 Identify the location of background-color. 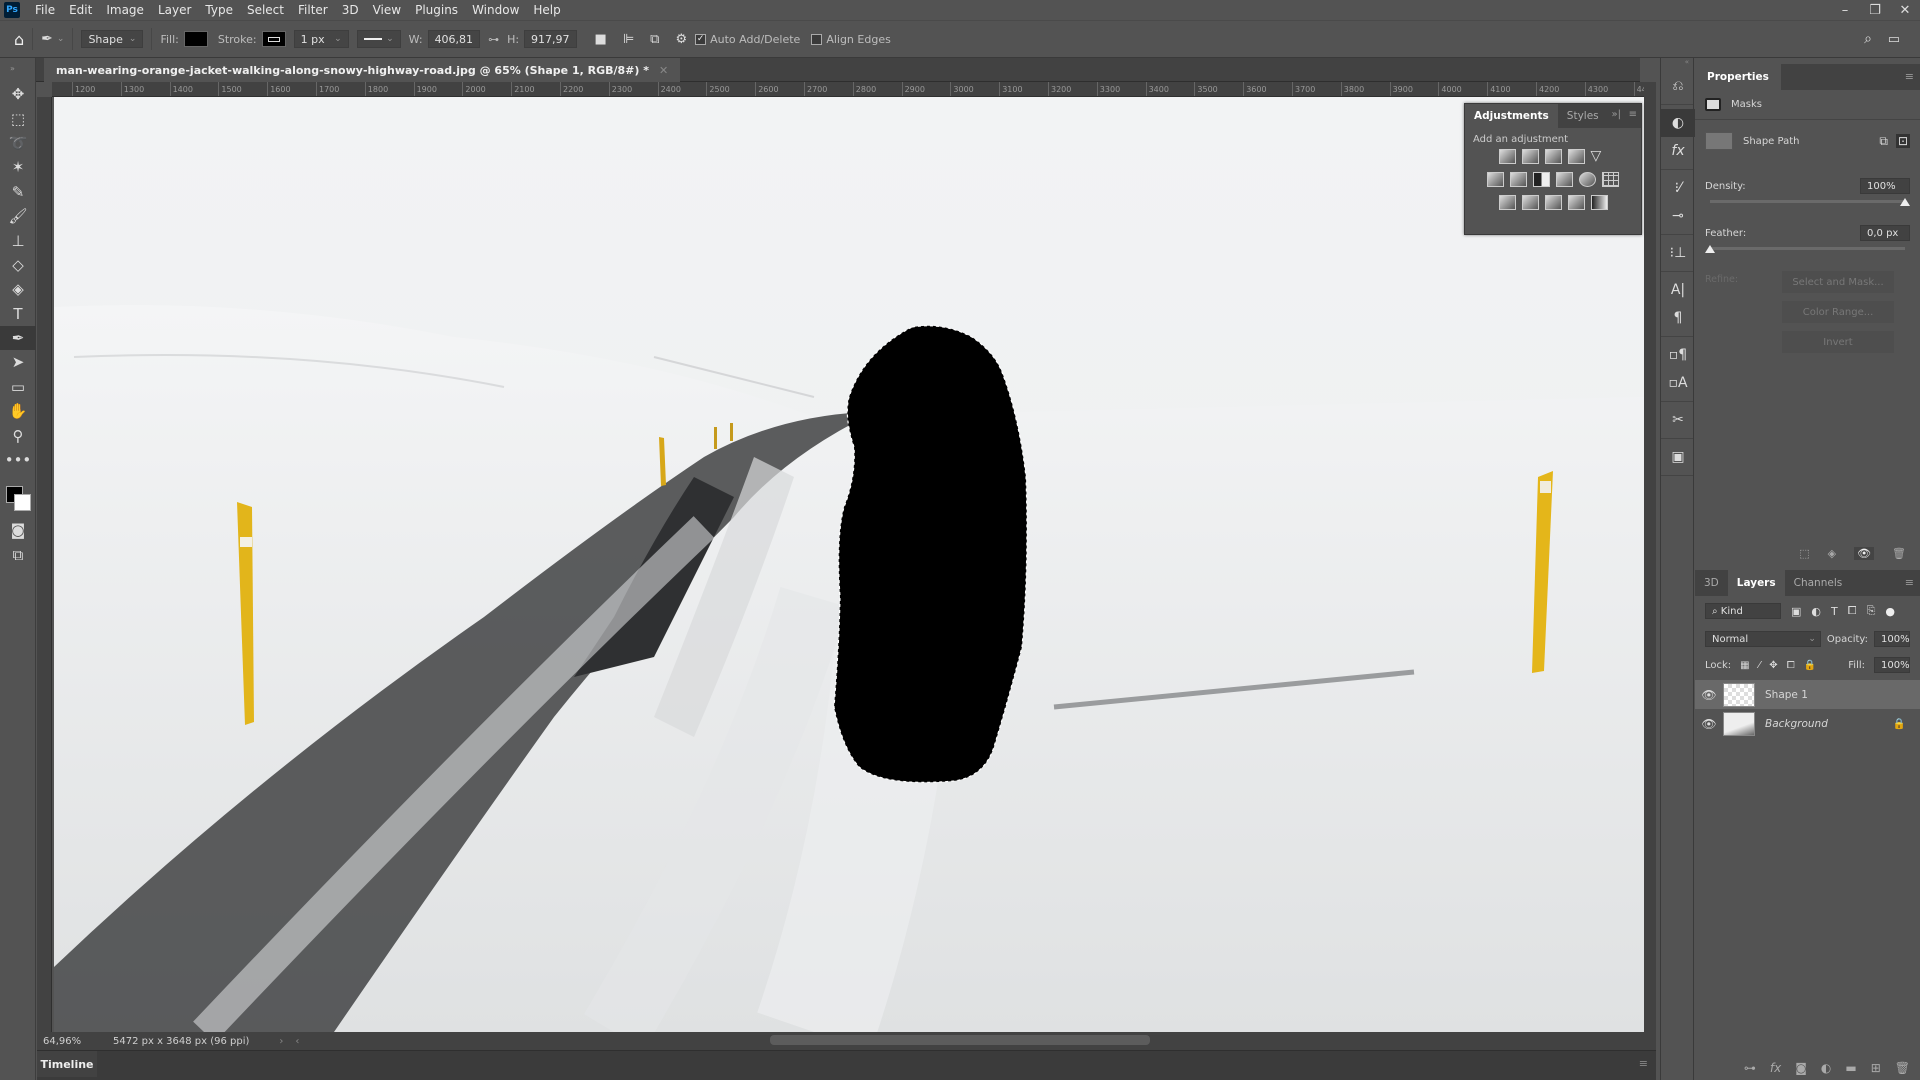
(22, 503).